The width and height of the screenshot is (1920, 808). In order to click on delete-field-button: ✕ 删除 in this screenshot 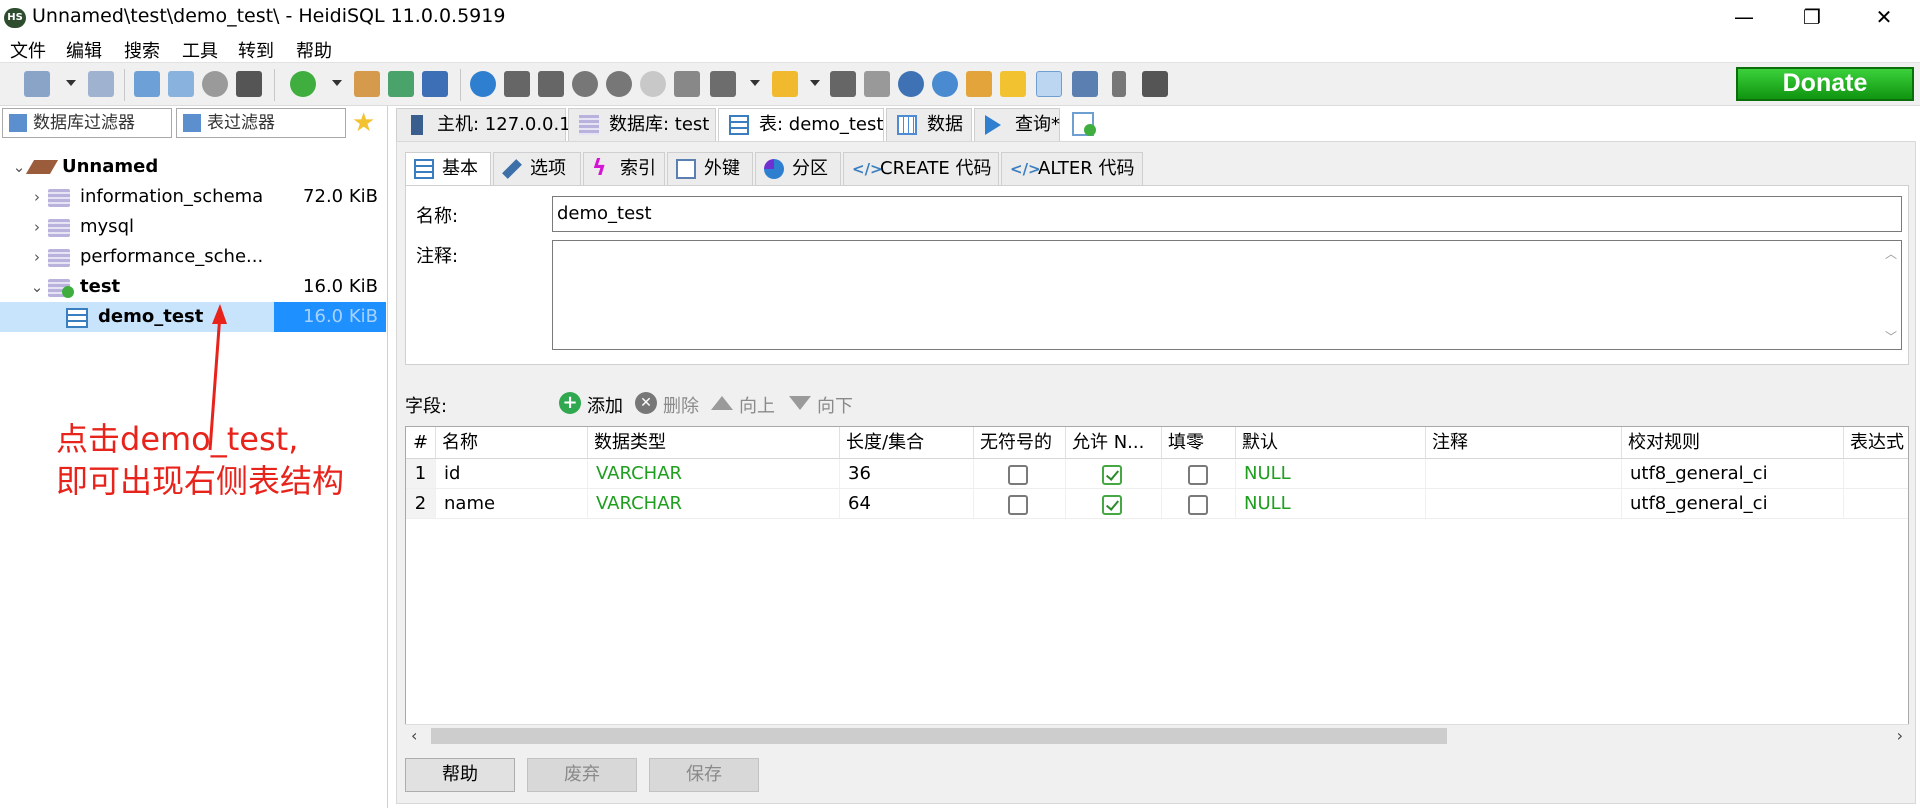, I will do `click(667, 405)`.